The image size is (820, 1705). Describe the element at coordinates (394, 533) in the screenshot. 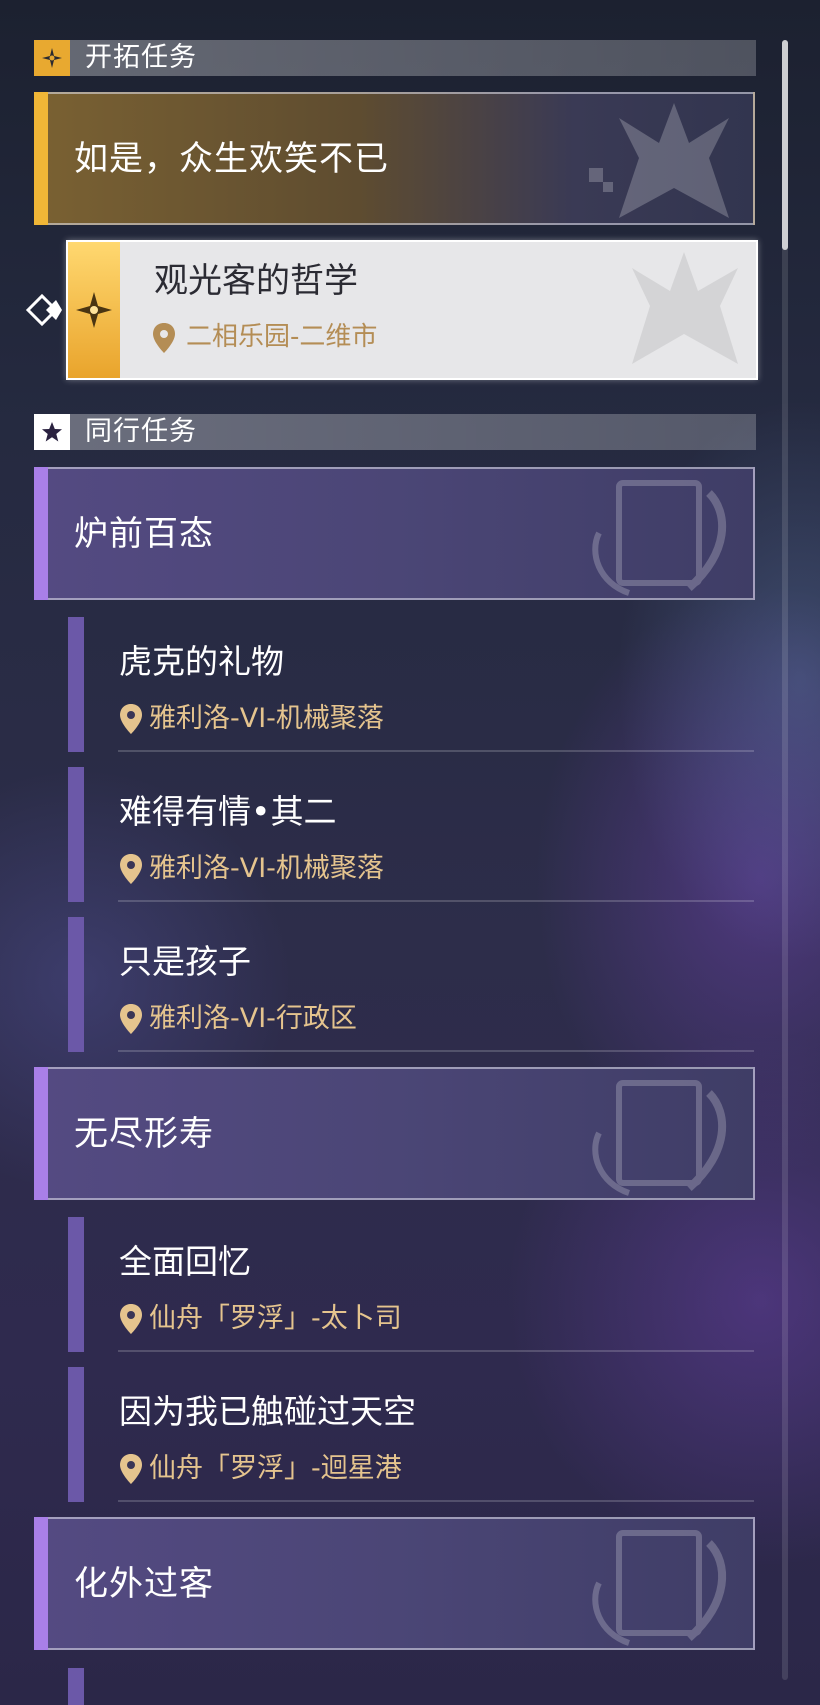

I see `companion-quest-card: 炉前百态` at that location.